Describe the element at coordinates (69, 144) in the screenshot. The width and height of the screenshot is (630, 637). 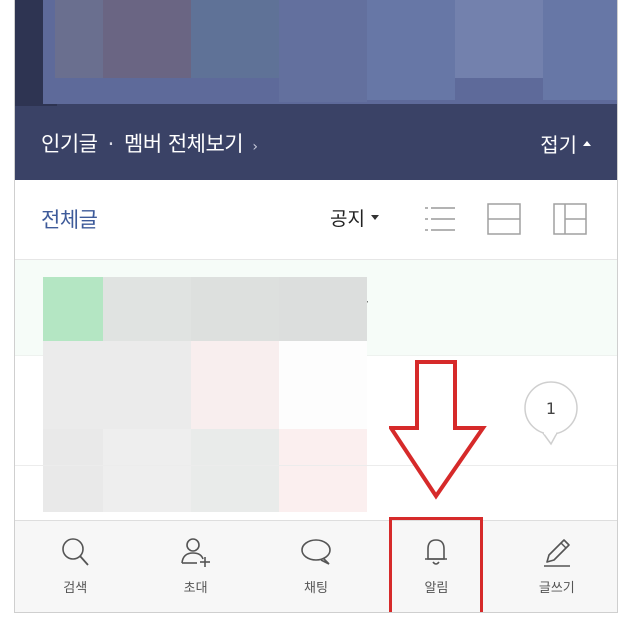
I see `popular-posts-link: 인기글` at that location.